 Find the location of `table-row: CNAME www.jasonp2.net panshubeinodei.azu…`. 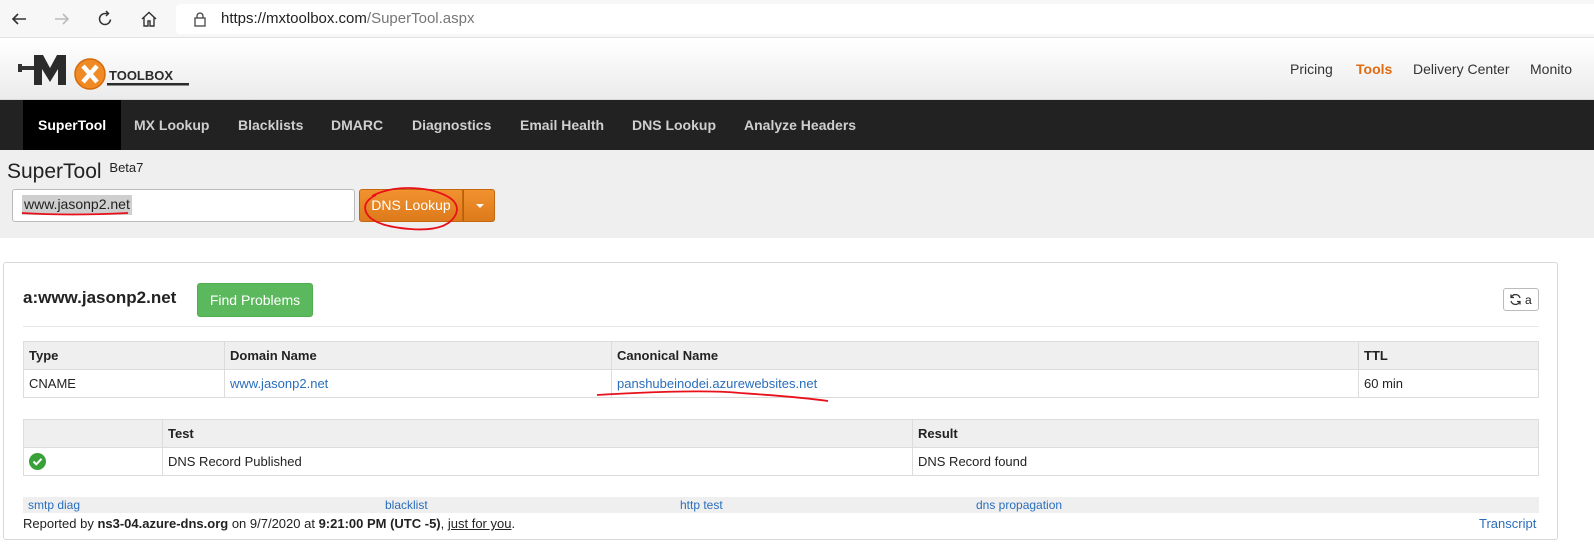

table-row: CNAME www.jasonp2.net panshubeinodei.azu… is located at coordinates (781, 383).